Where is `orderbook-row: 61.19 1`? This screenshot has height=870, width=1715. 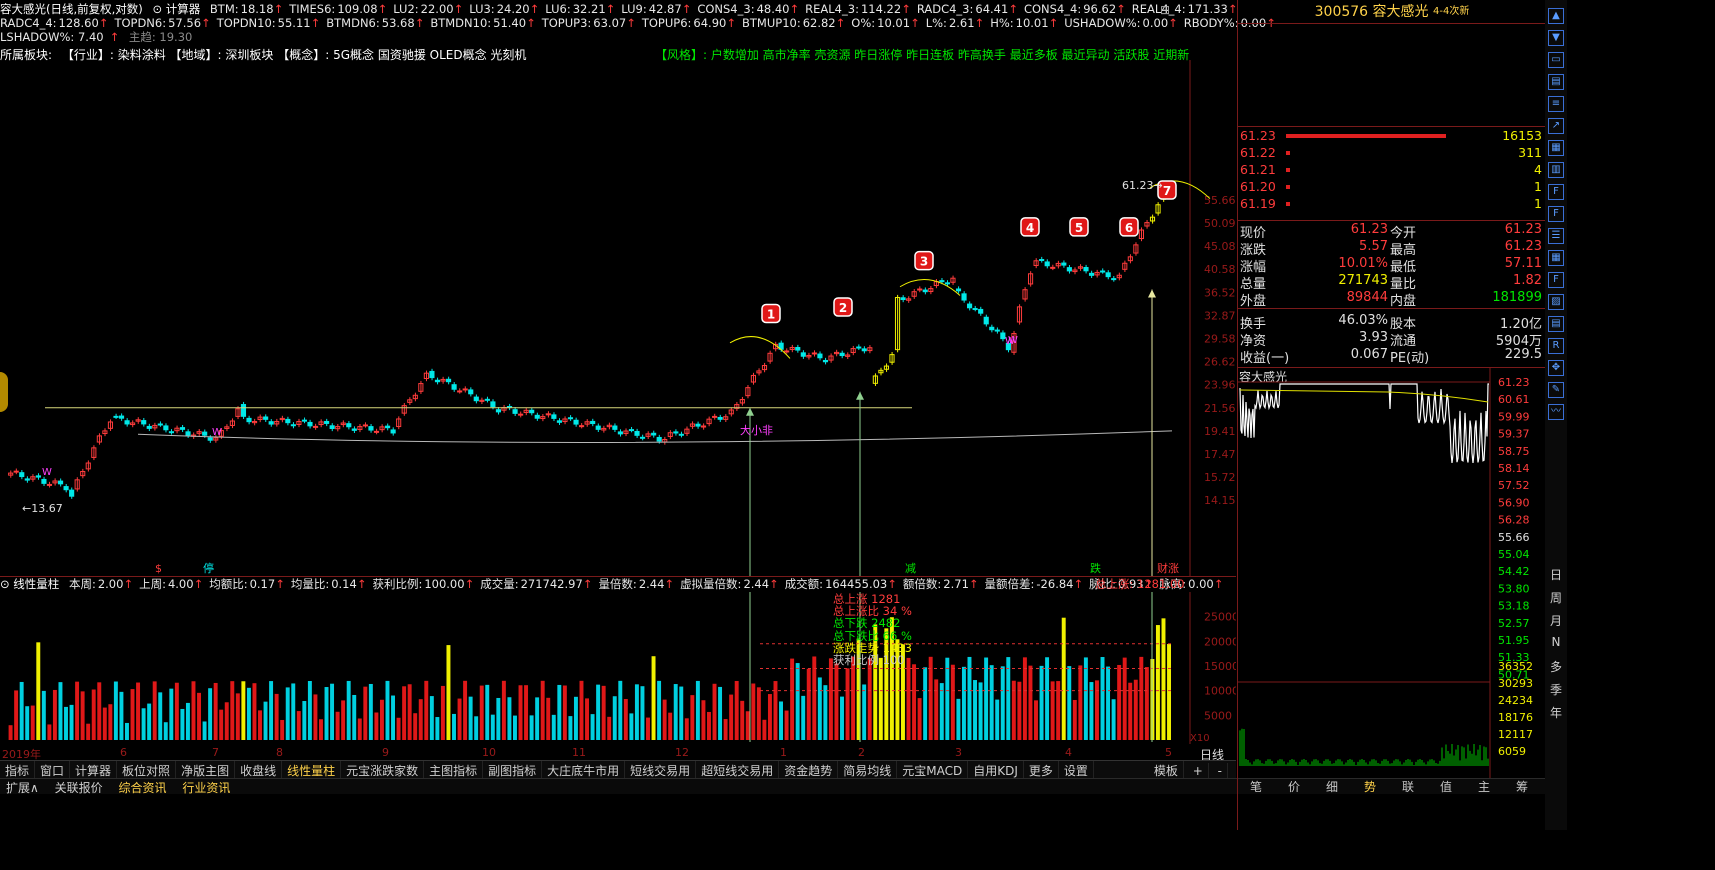 orderbook-row: 61.19 1 is located at coordinates (1392, 204).